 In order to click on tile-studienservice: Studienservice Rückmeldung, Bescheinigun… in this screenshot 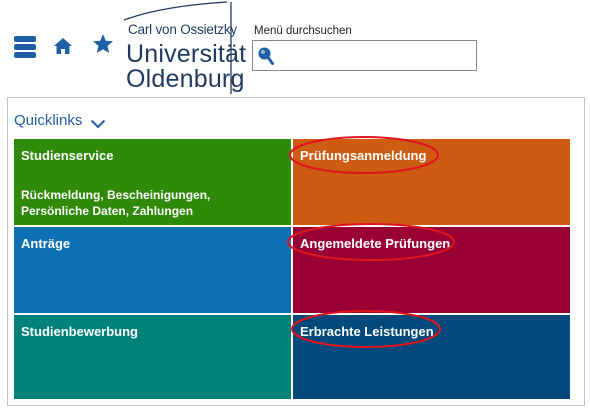, I will do `click(152, 182)`.